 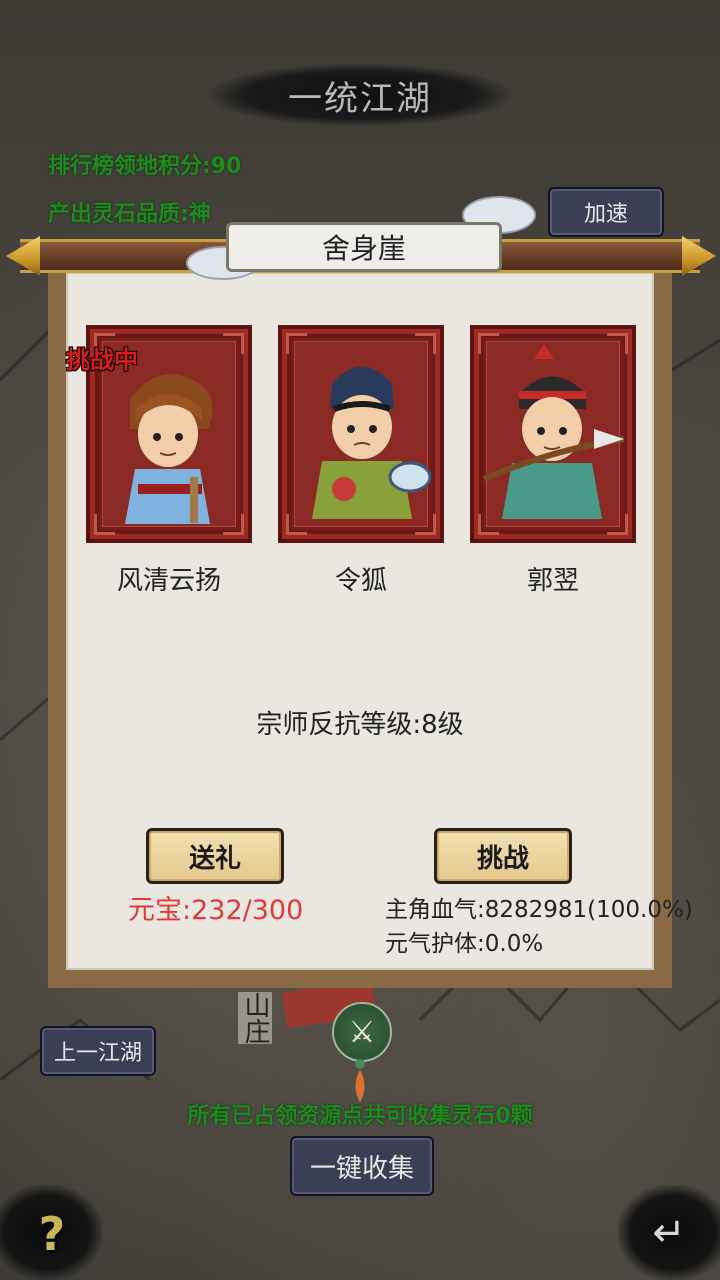 I want to click on back-arrow-icon: ↵, so click(x=669, y=1233).